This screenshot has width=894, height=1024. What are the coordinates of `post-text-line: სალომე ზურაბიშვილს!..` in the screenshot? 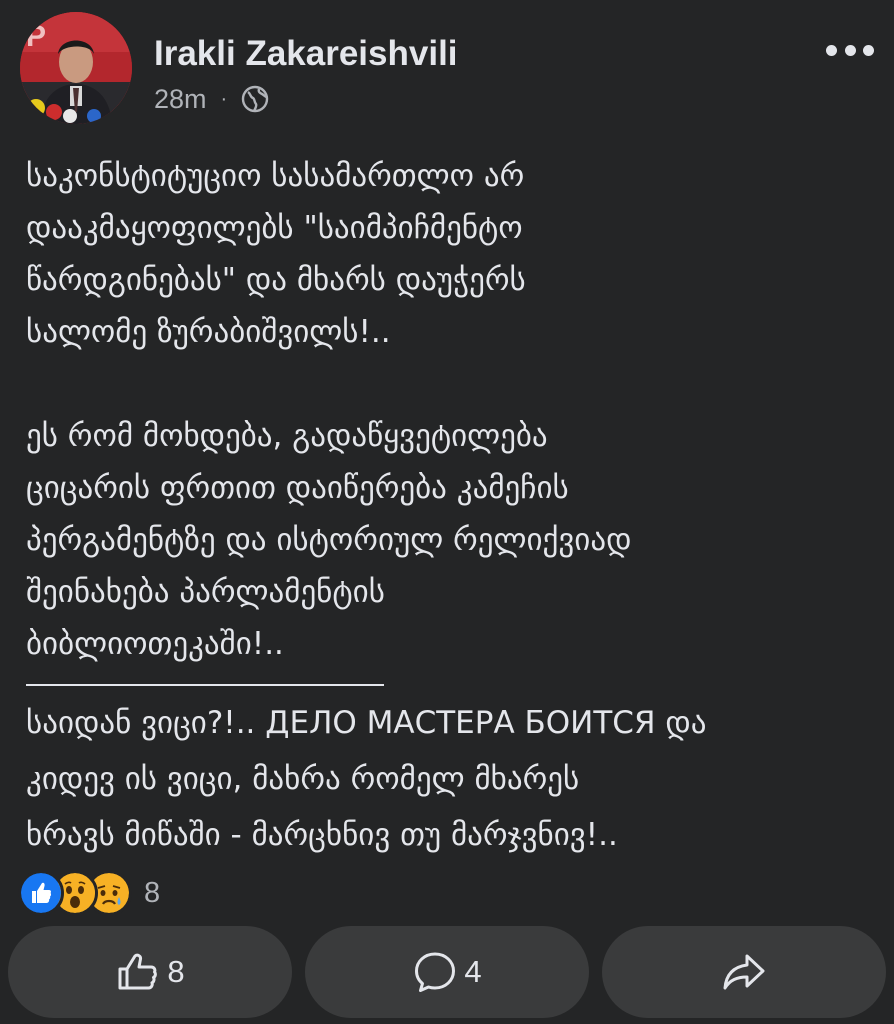 It's located at (208, 332).